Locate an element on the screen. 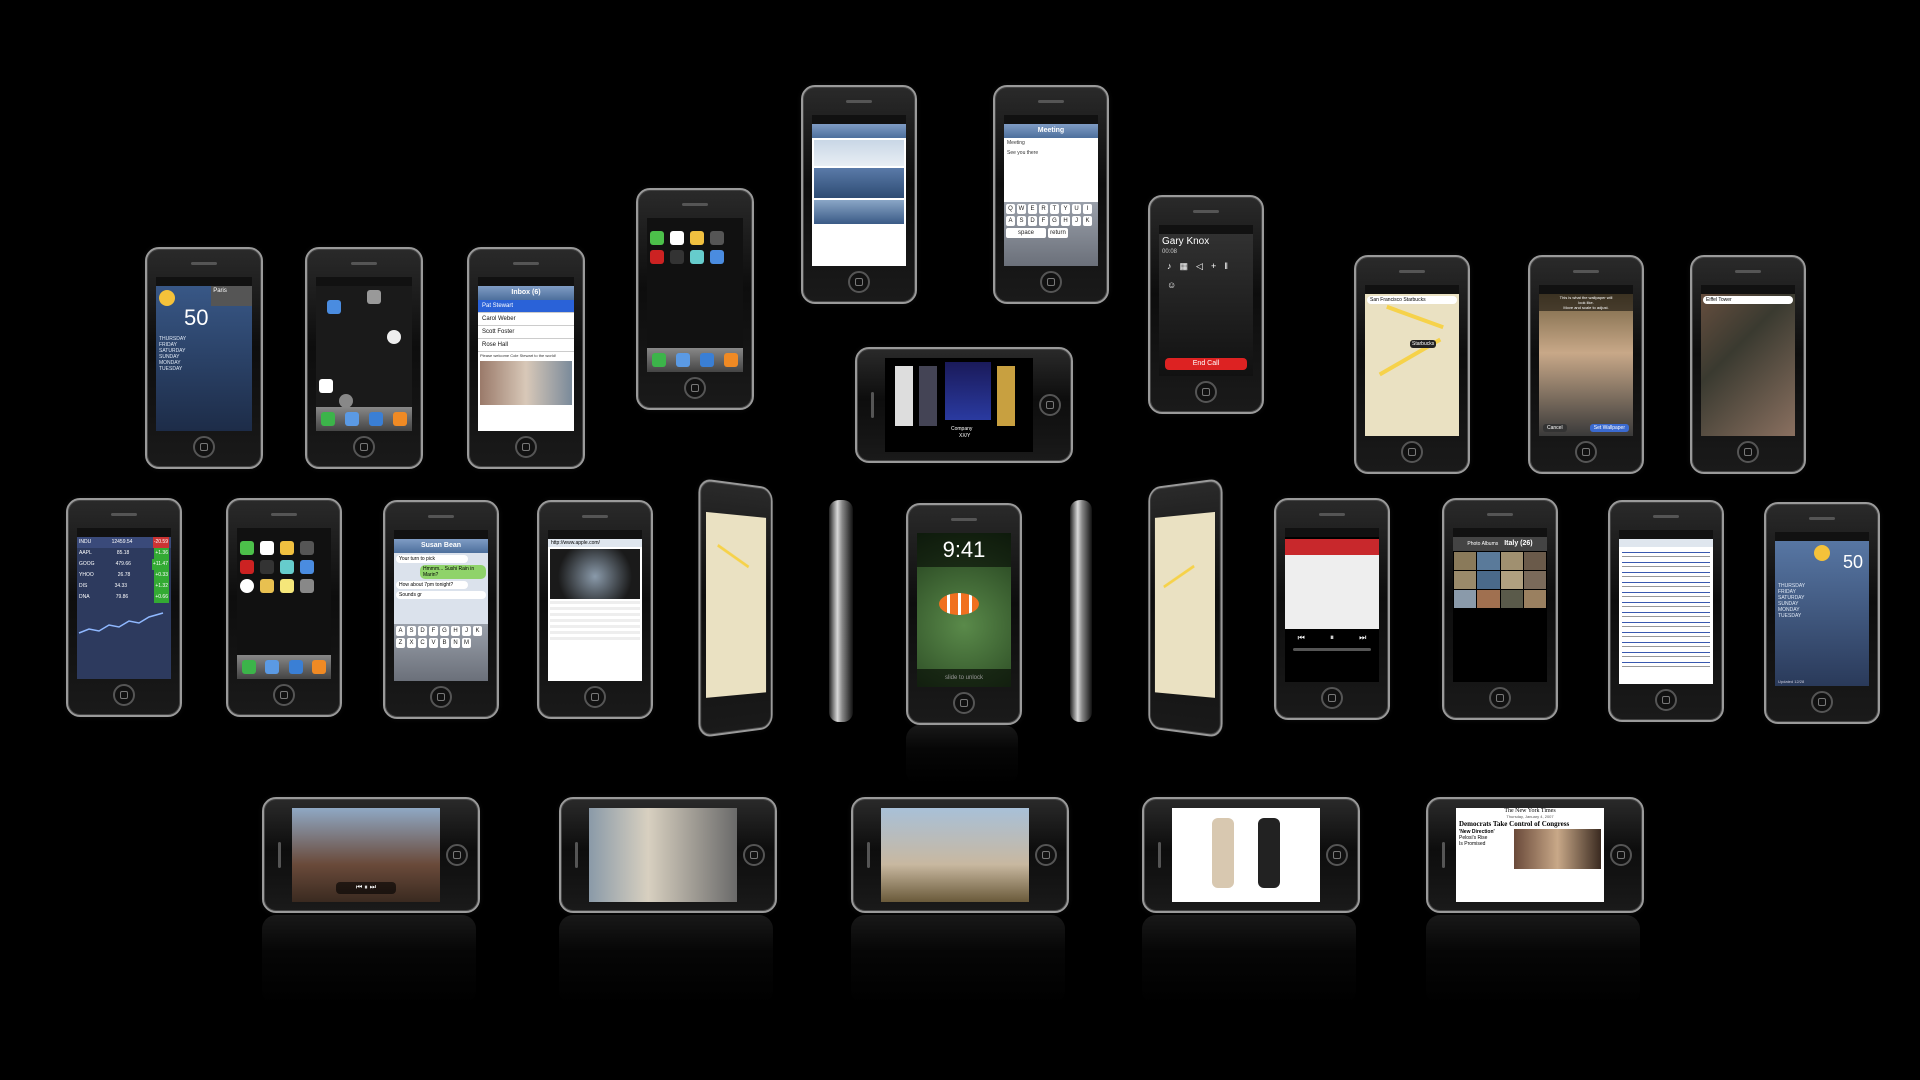  unlock-slider: slide to unlock is located at coordinates (964, 678).